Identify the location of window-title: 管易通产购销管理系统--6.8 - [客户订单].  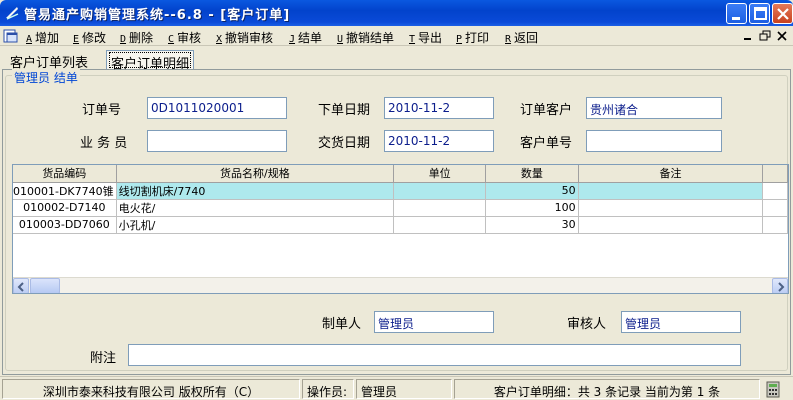
(157, 15).